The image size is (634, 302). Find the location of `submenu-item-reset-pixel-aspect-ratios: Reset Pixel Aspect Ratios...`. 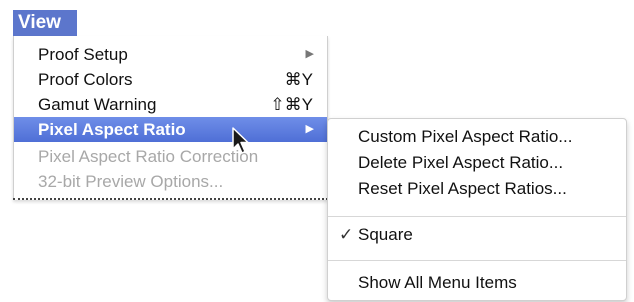

submenu-item-reset-pixel-aspect-ratios: Reset Pixel Aspect Ratios... is located at coordinates (477, 189).